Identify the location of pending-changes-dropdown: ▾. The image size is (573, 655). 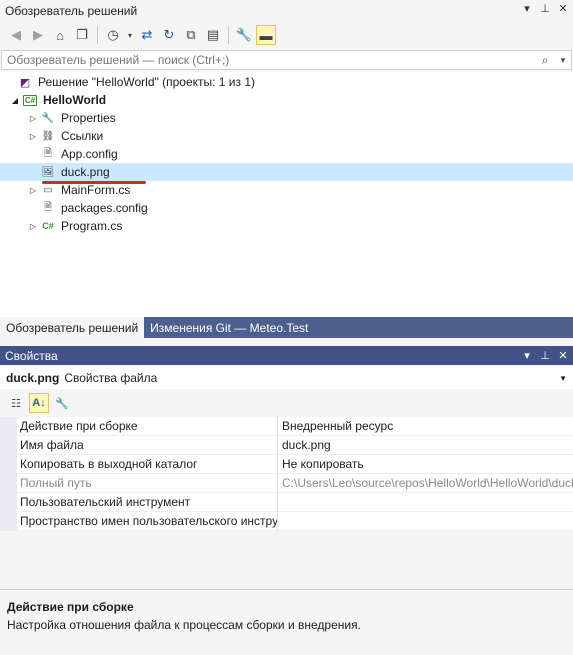
(130, 35).